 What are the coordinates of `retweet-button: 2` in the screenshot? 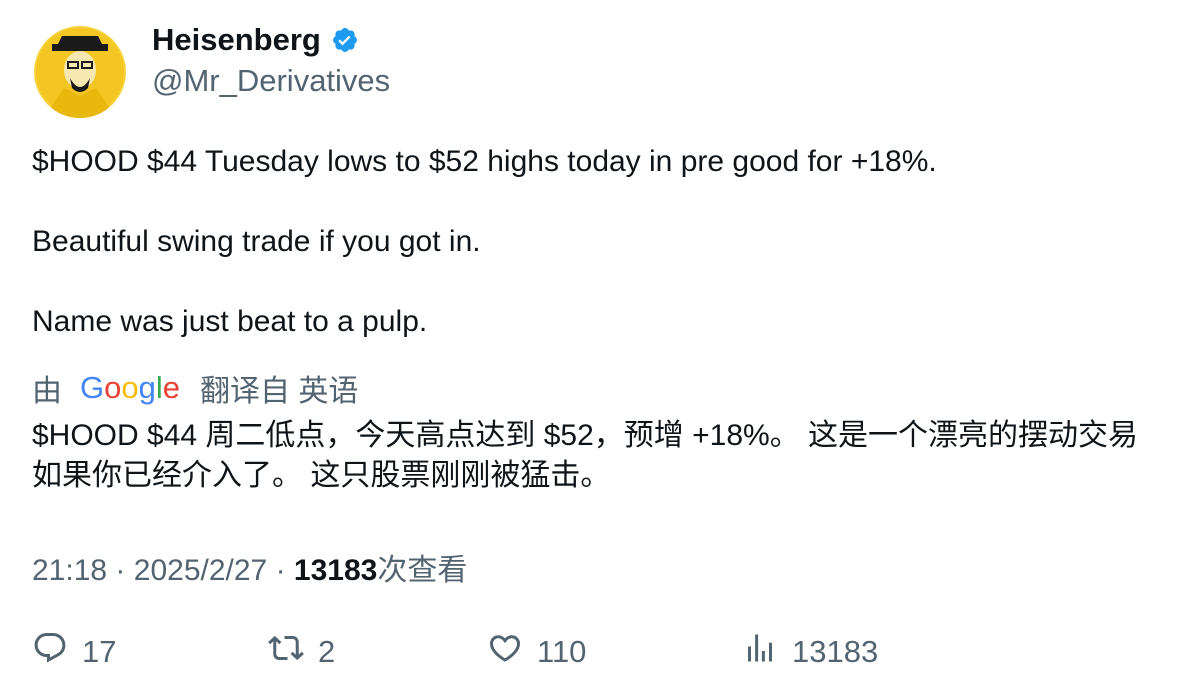 It's located at (301, 652).